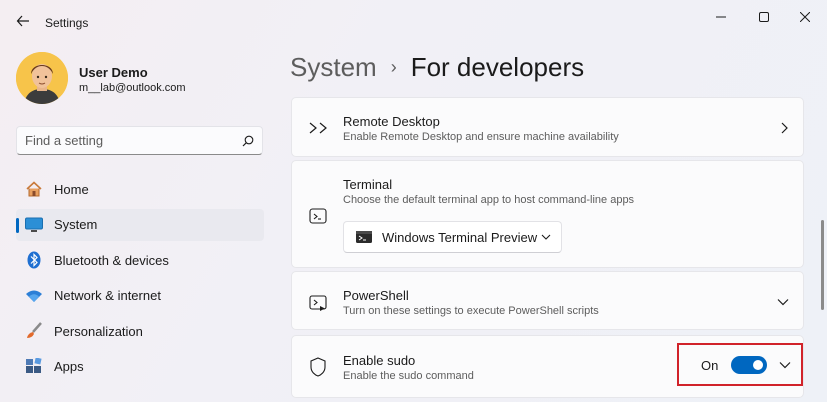  I want to click on search-icon, so click(248, 141).